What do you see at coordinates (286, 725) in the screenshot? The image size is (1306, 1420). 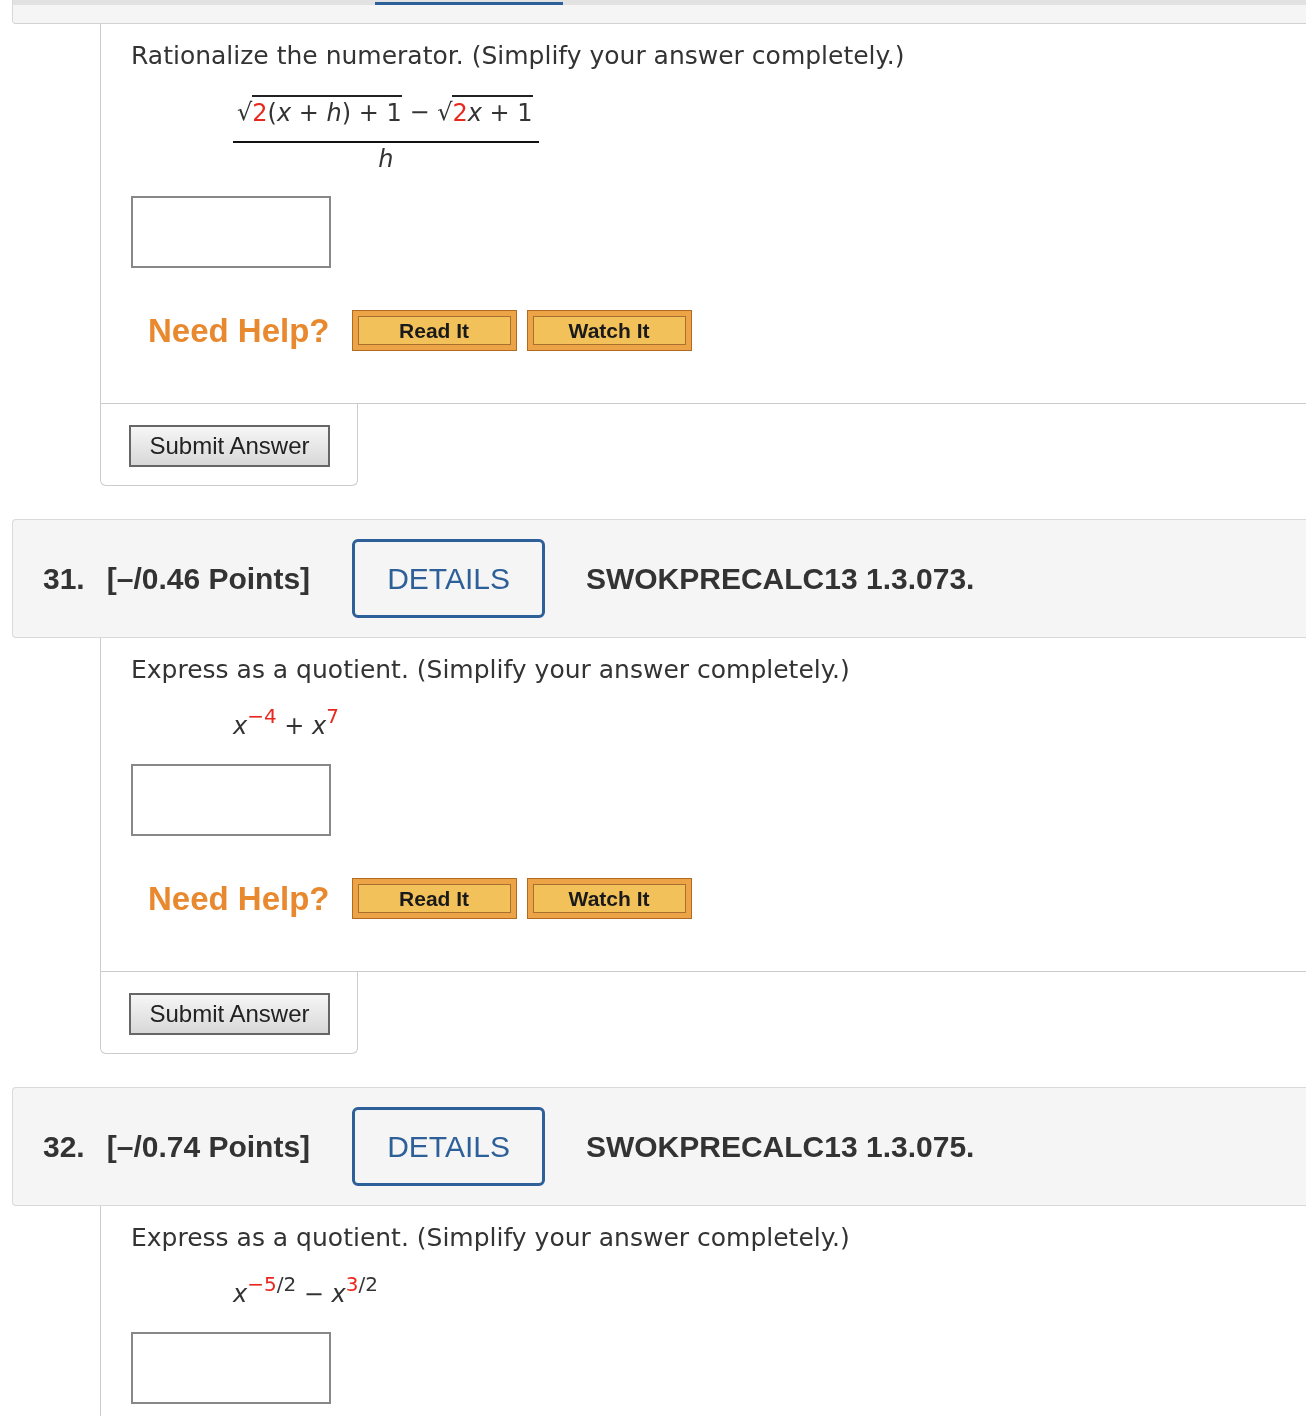 I see `math-expression: x$^{−4}$ + x$^{7}$` at bounding box center [286, 725].